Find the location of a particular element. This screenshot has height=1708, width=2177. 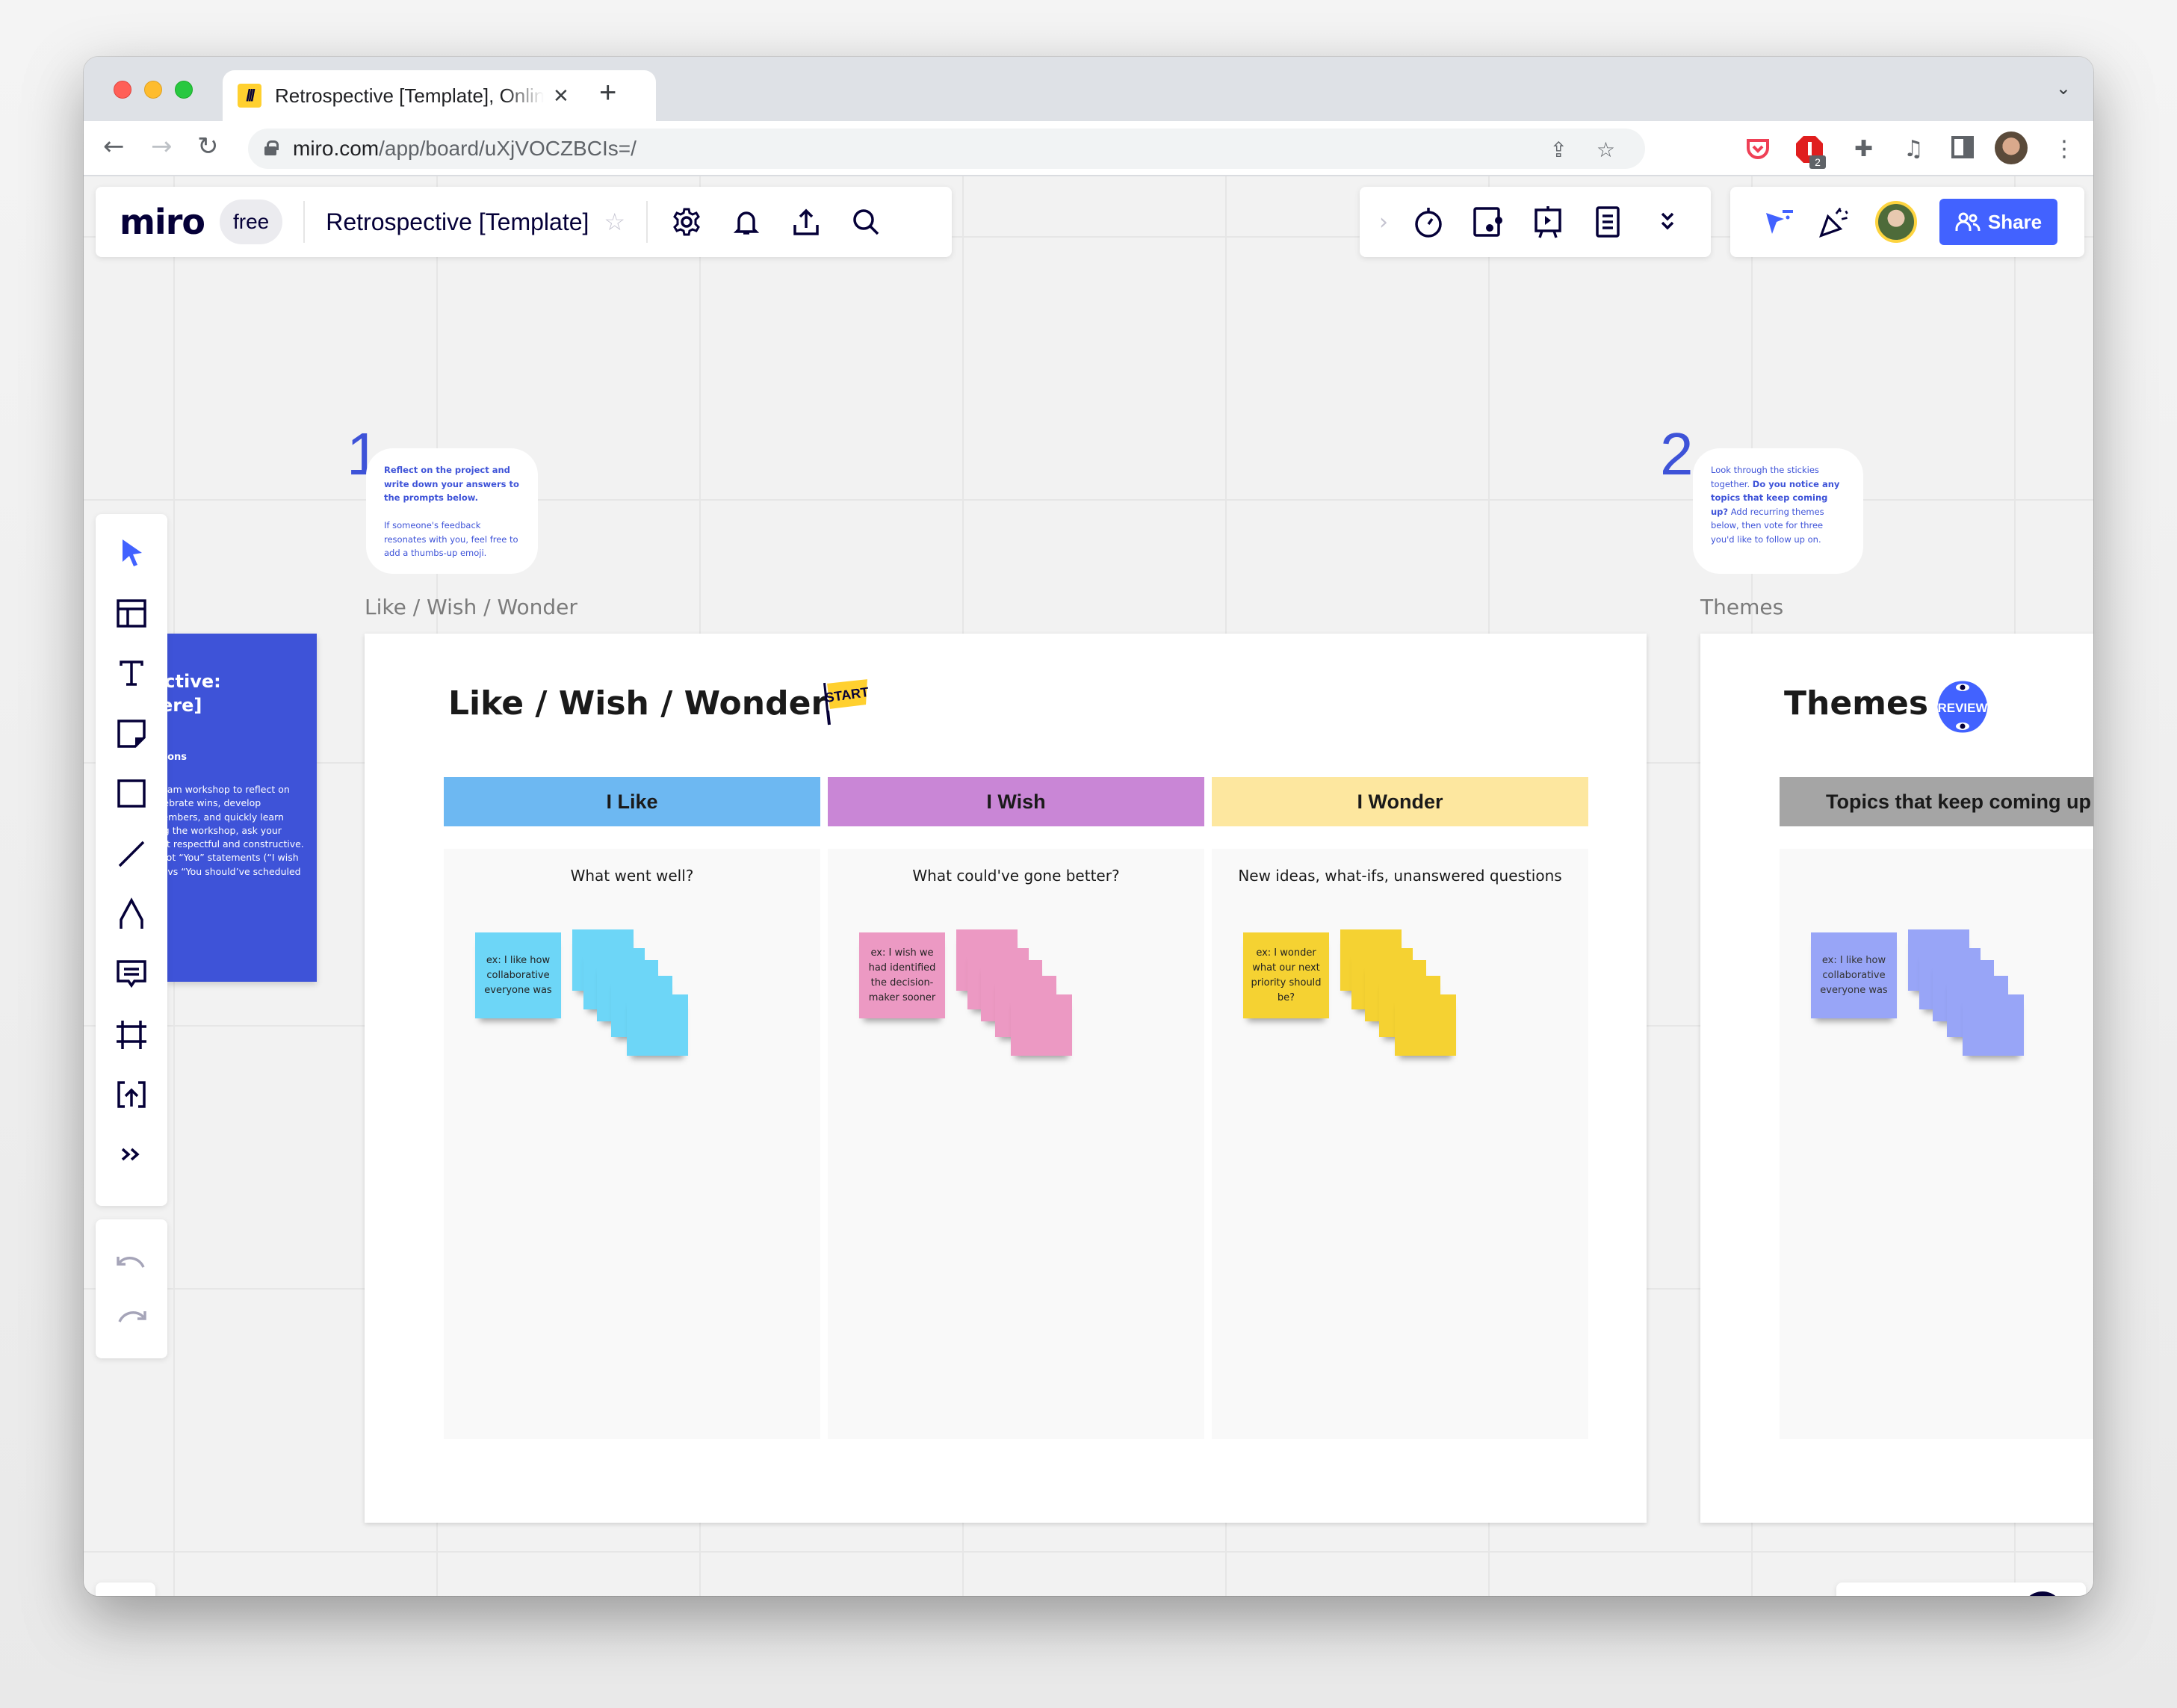

frame-tool is located at coordinates (131, 1034).